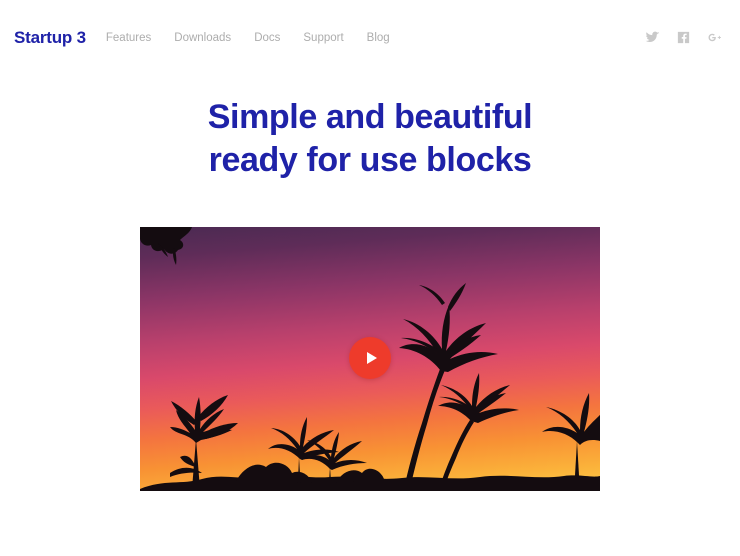 Image resolution: width=740 pixels, height=556 pixels. Describe the element at coordinates (370, 117) in the screenshot. I see `headline-line-1: Simple and beautiful` at that location.